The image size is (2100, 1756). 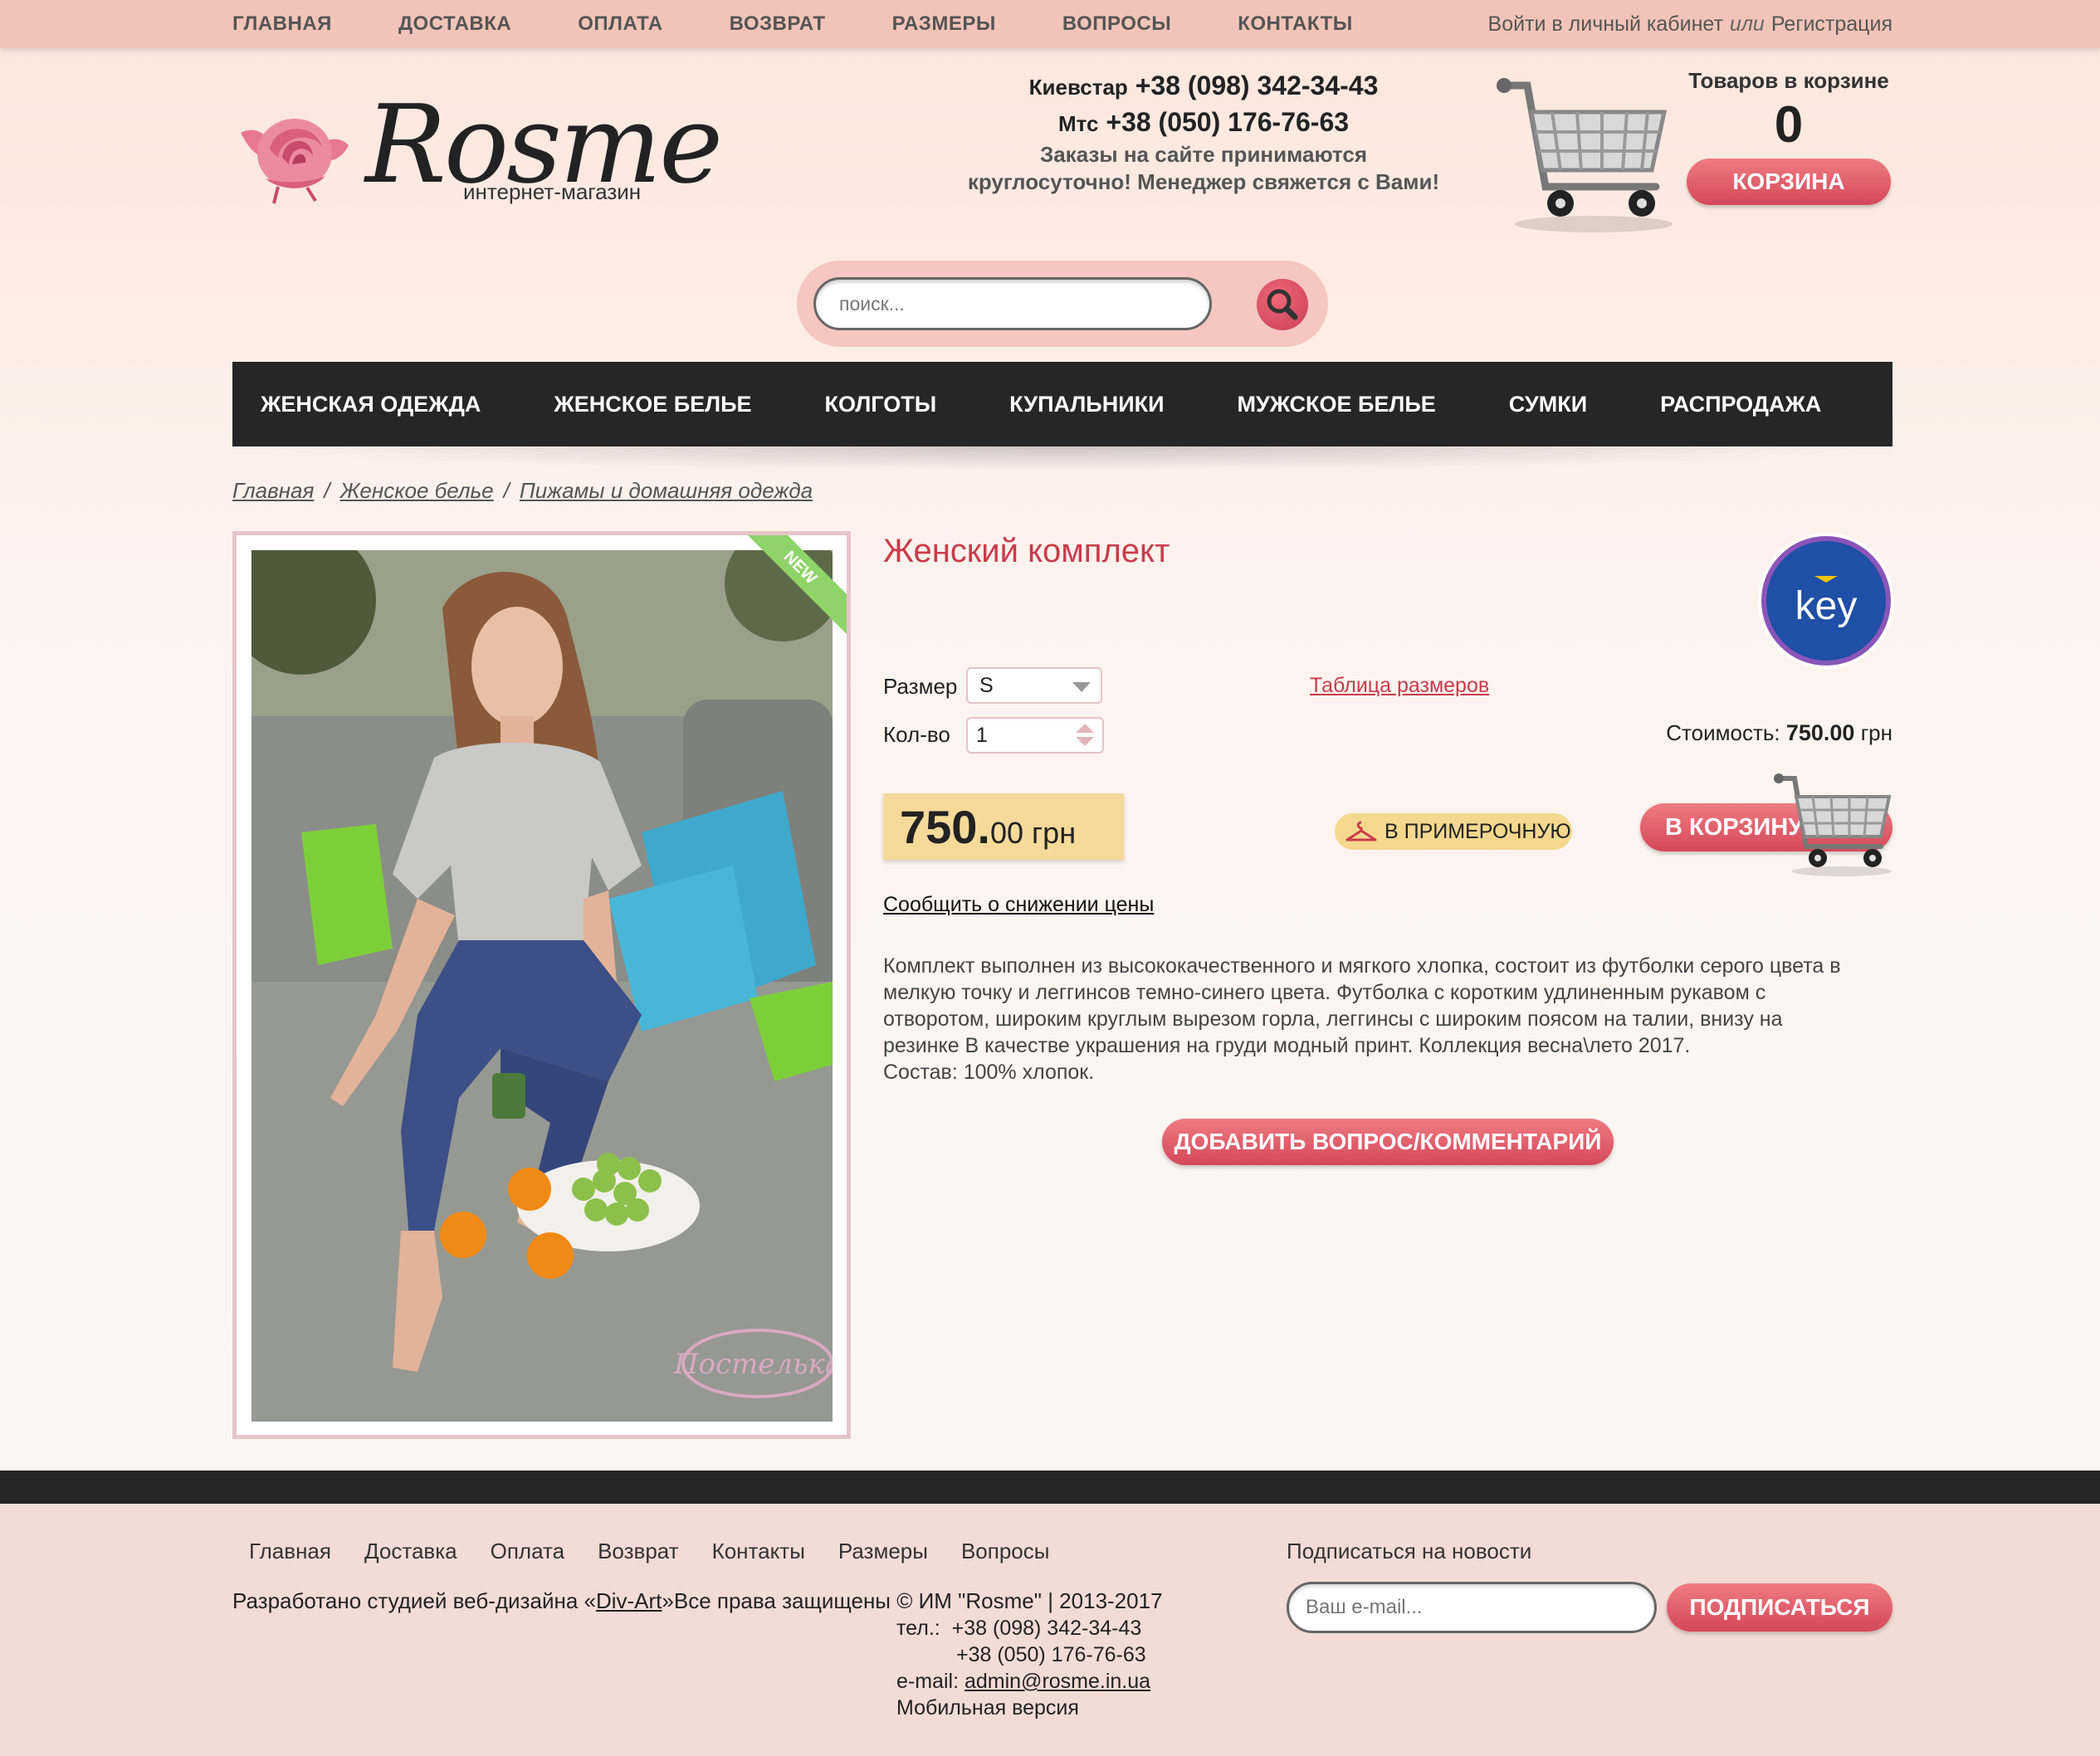 I want to click on top-nav-item-payment: ОПЛАТА, so click(x=620, y=24).